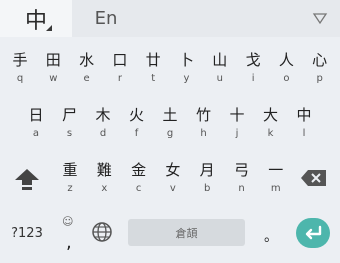 The image size is (340, 263). Describe the element at coordinates (220, 60) in the screenshot. I see `key-radical-label: 山` at that location.